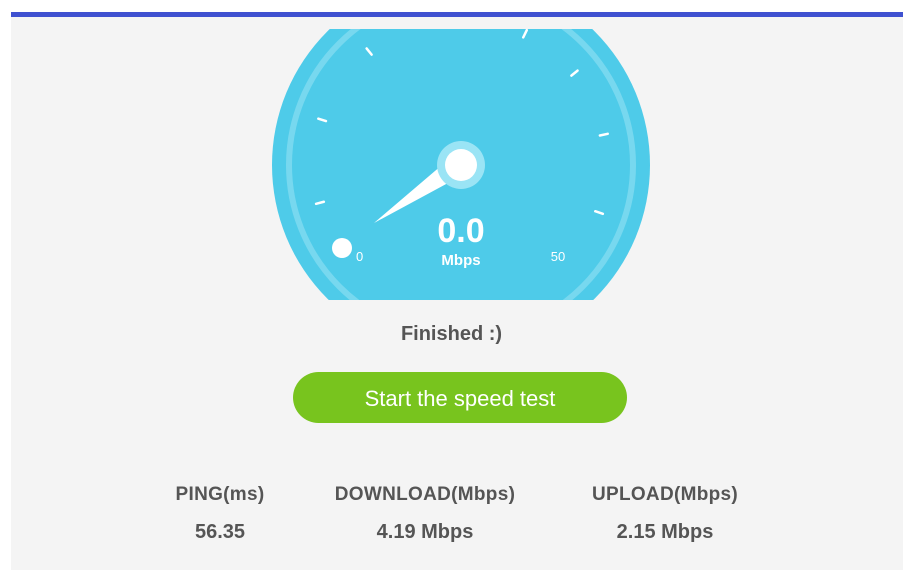  Describe the element at coordinates (359, 256) in the screenshot. I see `gauge-min-label: 0` at that location.